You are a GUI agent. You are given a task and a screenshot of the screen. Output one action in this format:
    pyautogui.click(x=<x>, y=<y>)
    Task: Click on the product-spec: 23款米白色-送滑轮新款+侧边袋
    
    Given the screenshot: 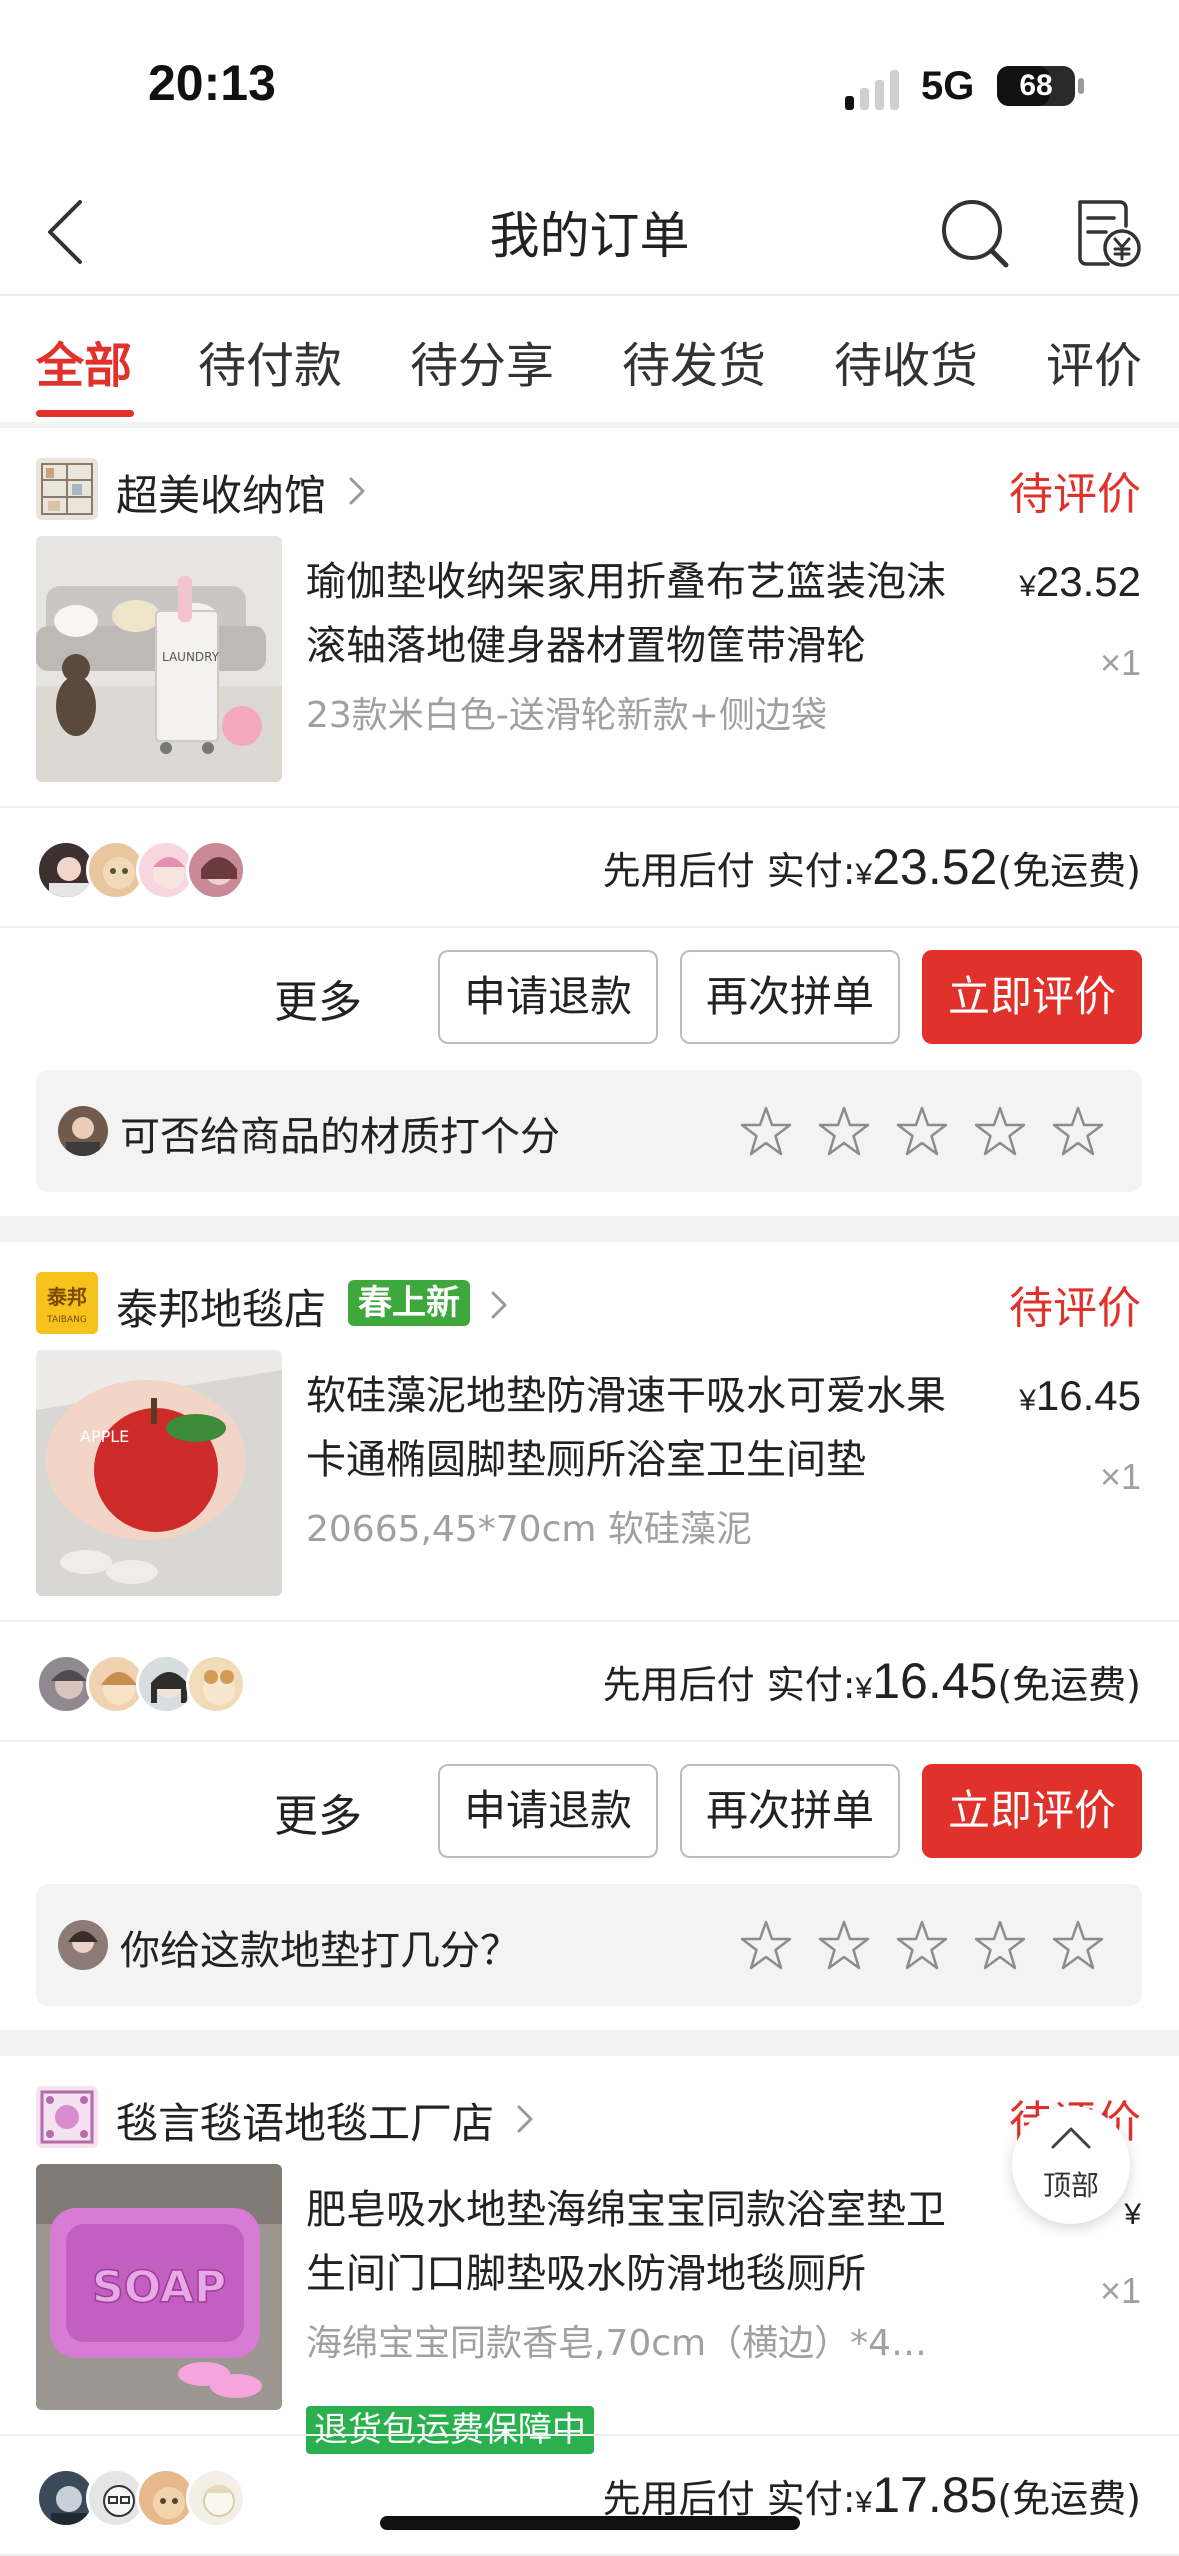 What is the action you would take?
    pyautogui.click(x=566, y=715)
    